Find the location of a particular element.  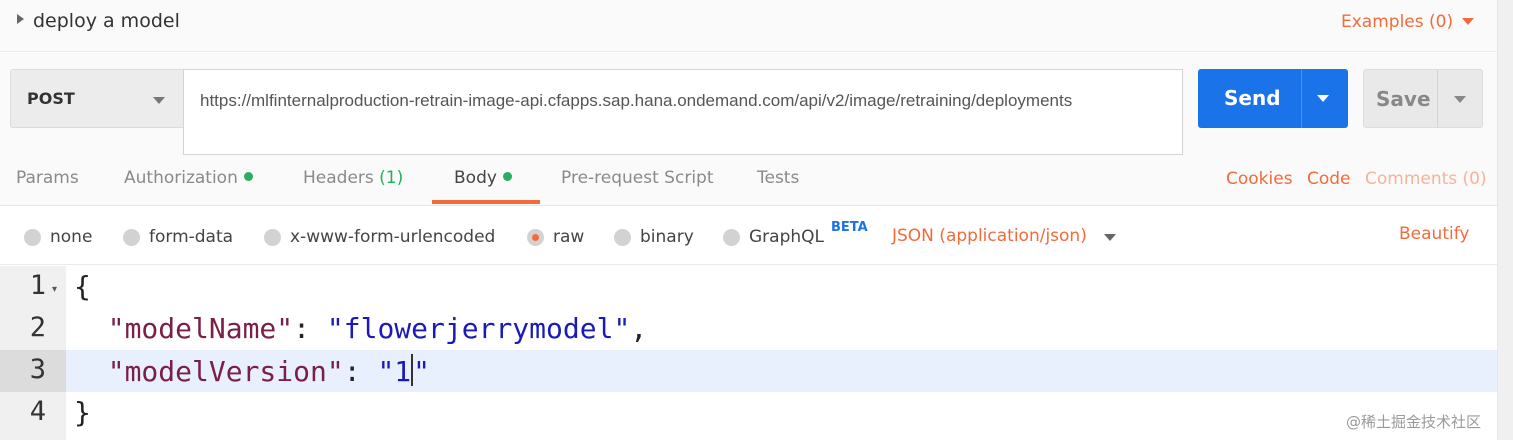

line-number: 2 is located at coordinates (37, 327).